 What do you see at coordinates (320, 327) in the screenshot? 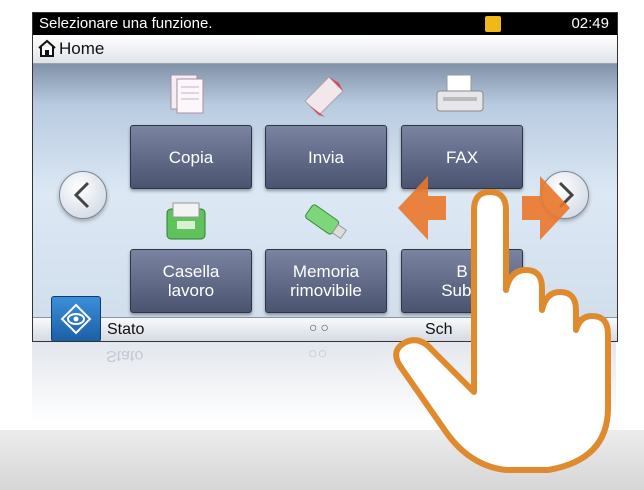
I see `page-indicator: ○○` at bounding box center [320, 327].